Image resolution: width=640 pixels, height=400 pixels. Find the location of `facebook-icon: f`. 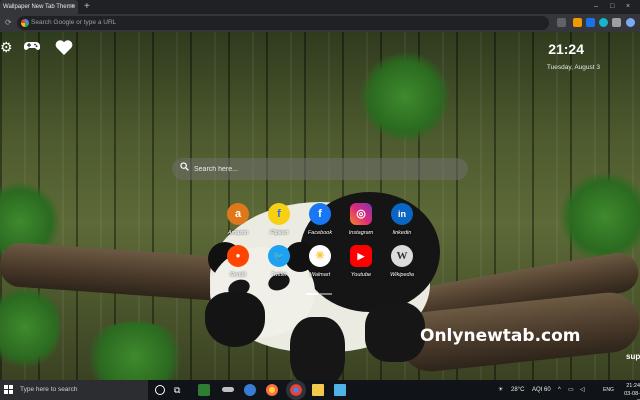

facebook-icon: f is located at coordinates (320, 214).